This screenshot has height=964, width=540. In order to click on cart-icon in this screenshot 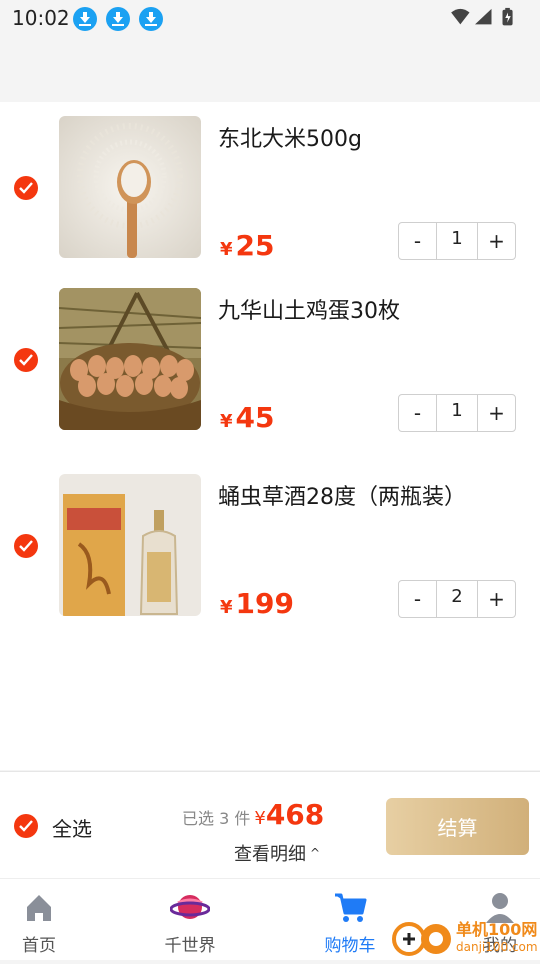, I will do `click(351, 907)`.